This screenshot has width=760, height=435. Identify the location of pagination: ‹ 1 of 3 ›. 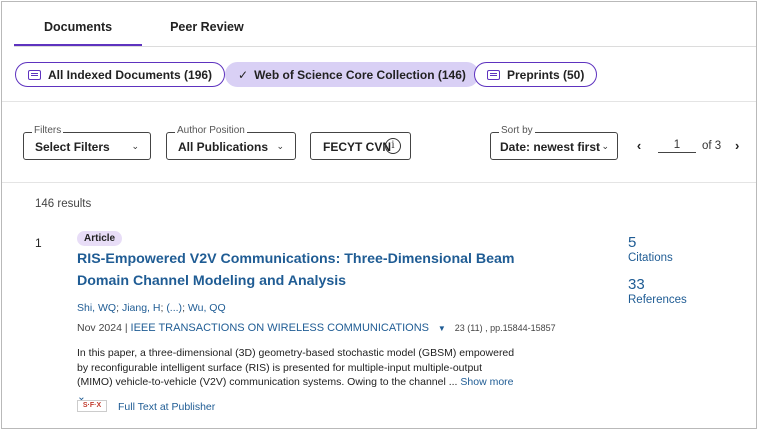
(688, 145).